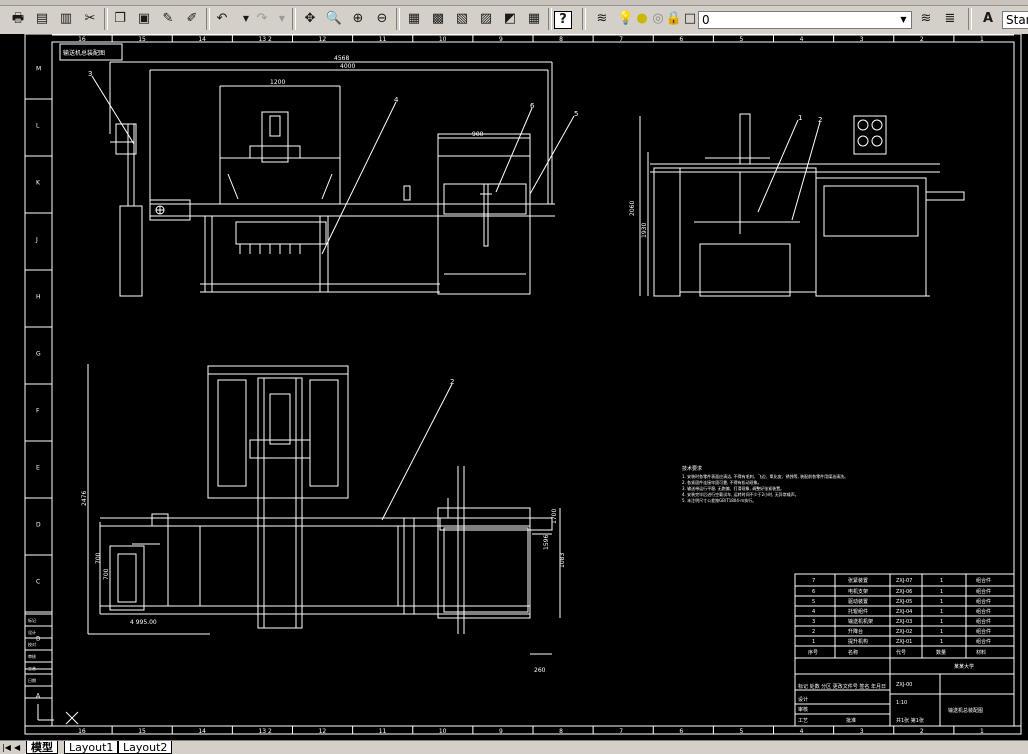  I want to click on title-tag-text: 输送机总装配图, so click(84, 53).